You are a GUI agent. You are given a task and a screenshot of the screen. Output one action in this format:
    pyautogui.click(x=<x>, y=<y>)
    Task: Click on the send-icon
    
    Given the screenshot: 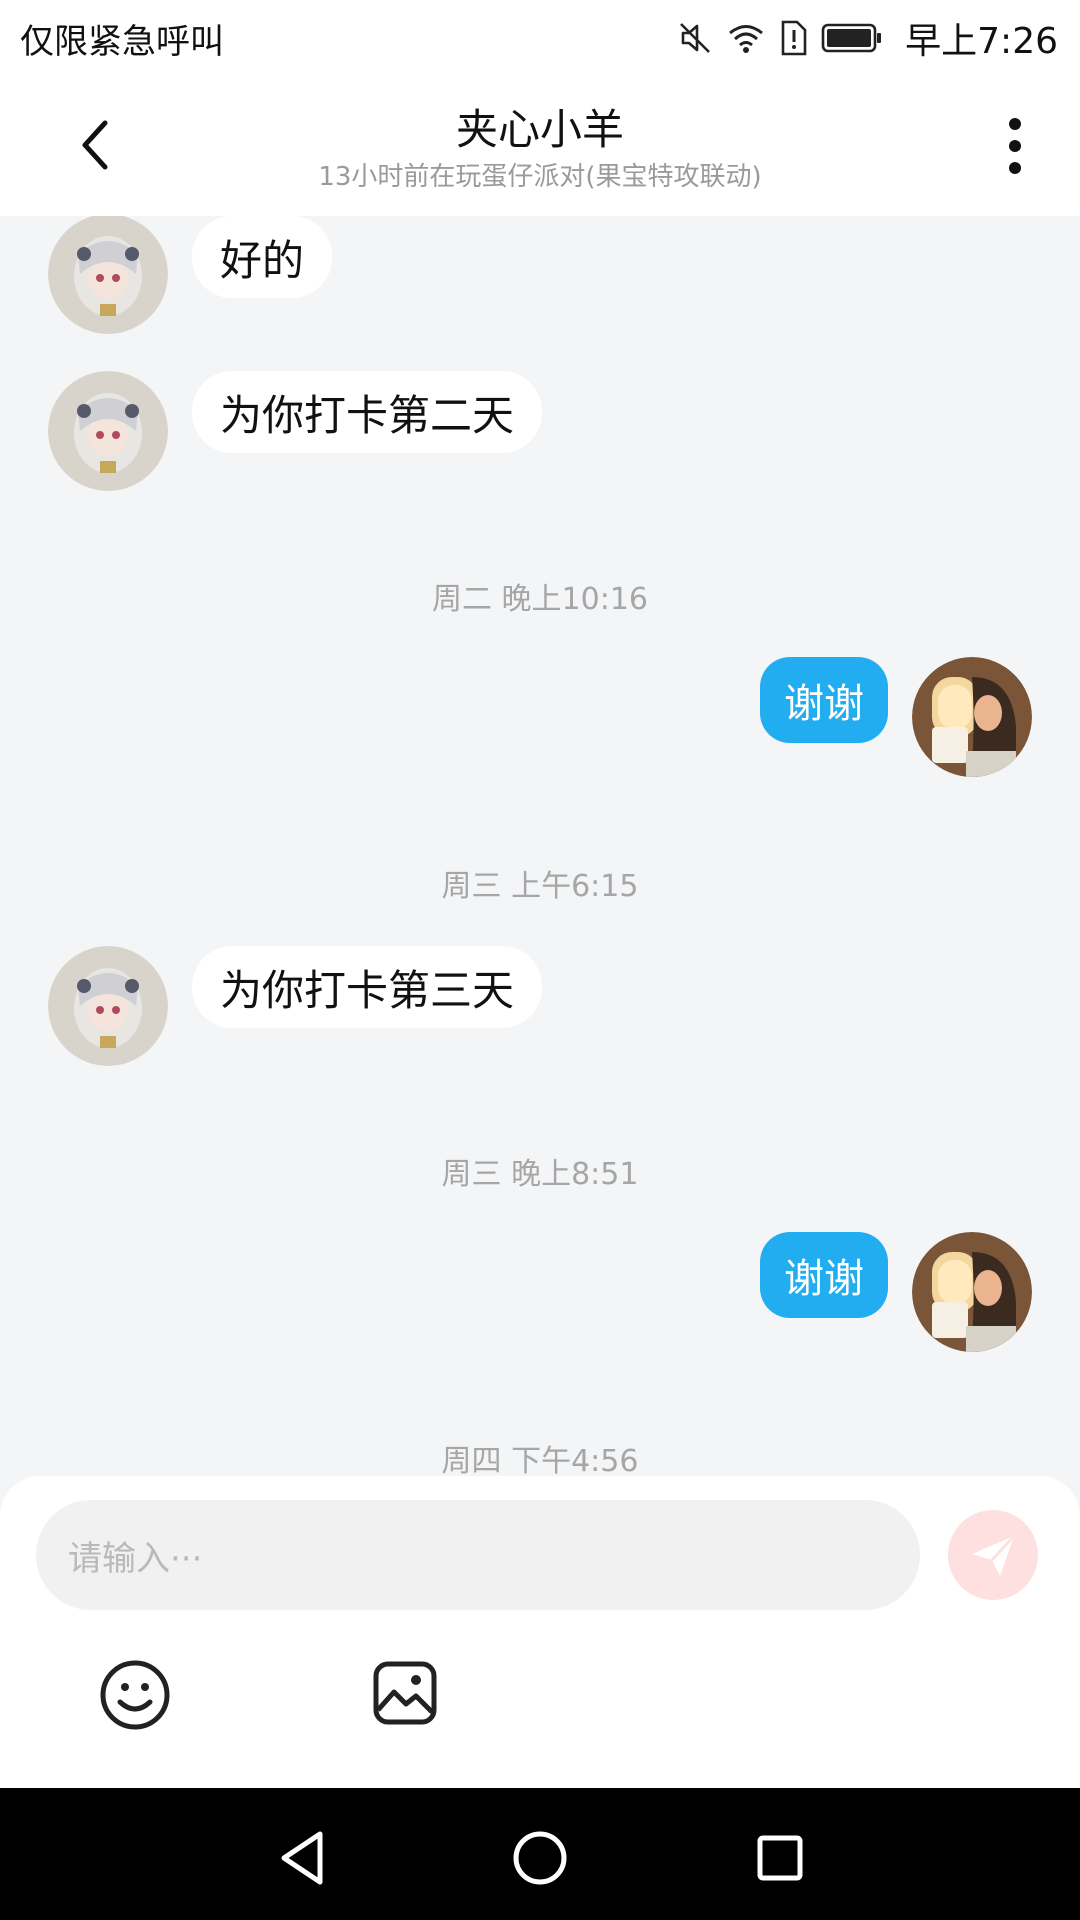 What is the action you would take?
    pyautogui.click(x=994, y=1555)
    